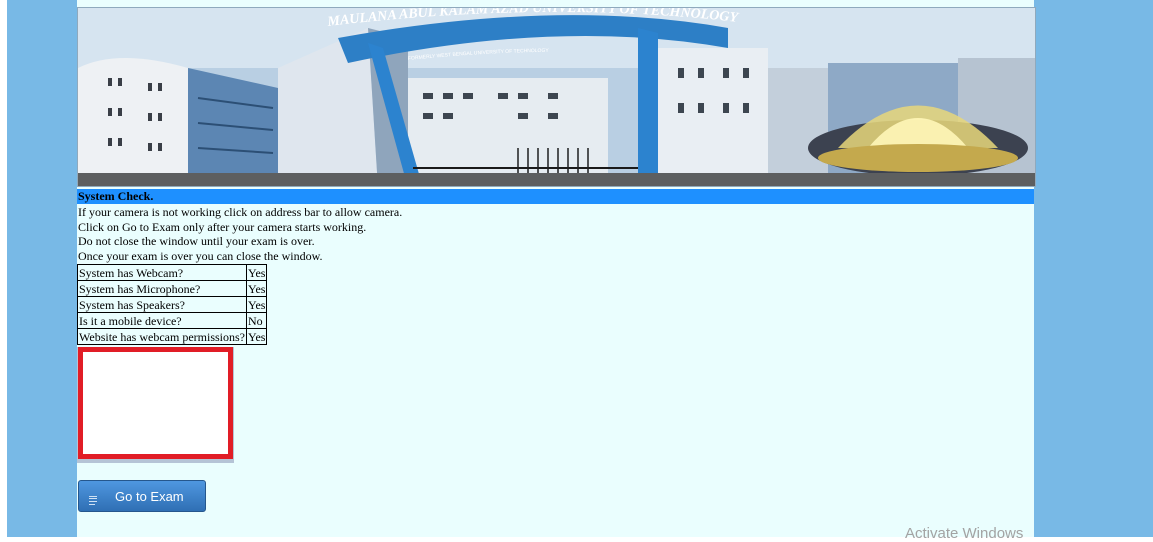 The width and height of the screenshot is (1153, 542). I want to click on system-check-heading: System Check., so click(555, 196).